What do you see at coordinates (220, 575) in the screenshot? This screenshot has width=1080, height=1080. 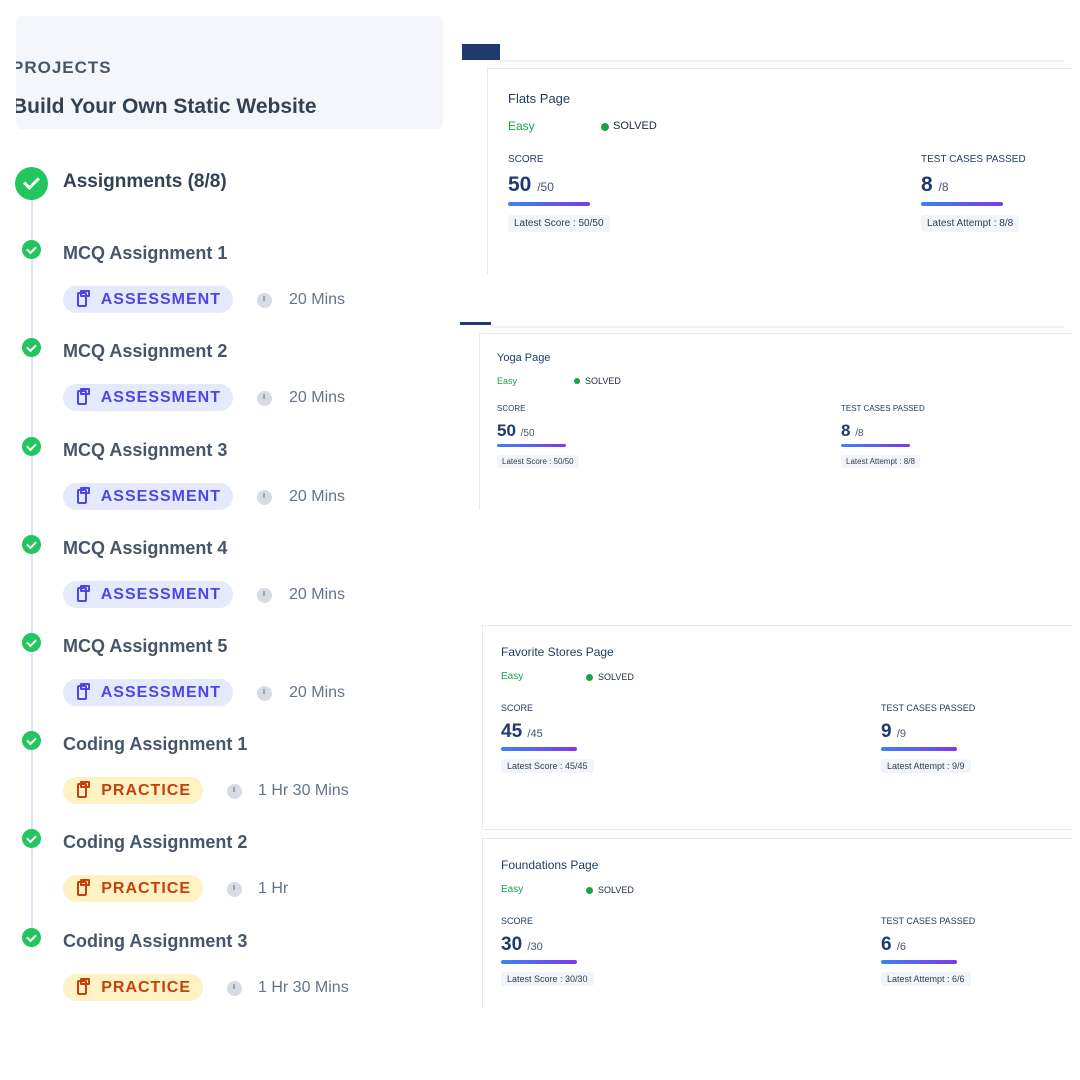 I see `assignment-item: MCQ Assignment 4 ASSESSMENT 20 Mins` at bounding box center [220, 575].